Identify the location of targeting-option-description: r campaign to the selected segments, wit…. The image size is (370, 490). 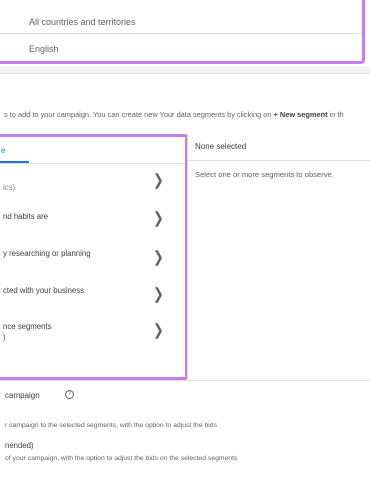
(111, 425).